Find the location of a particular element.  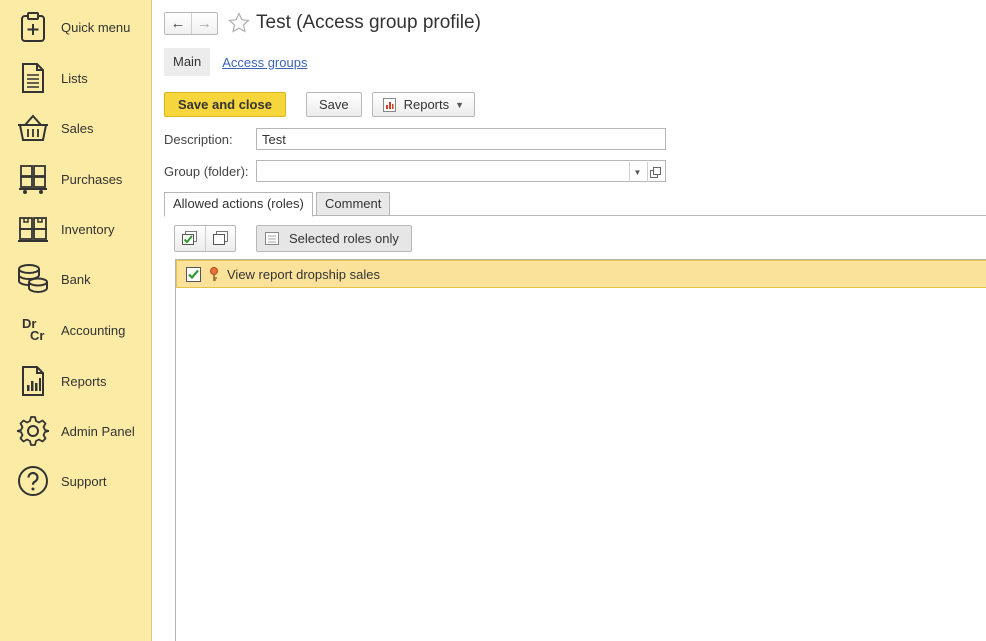

credit-label: Cr is located at coordinates (37, 335).